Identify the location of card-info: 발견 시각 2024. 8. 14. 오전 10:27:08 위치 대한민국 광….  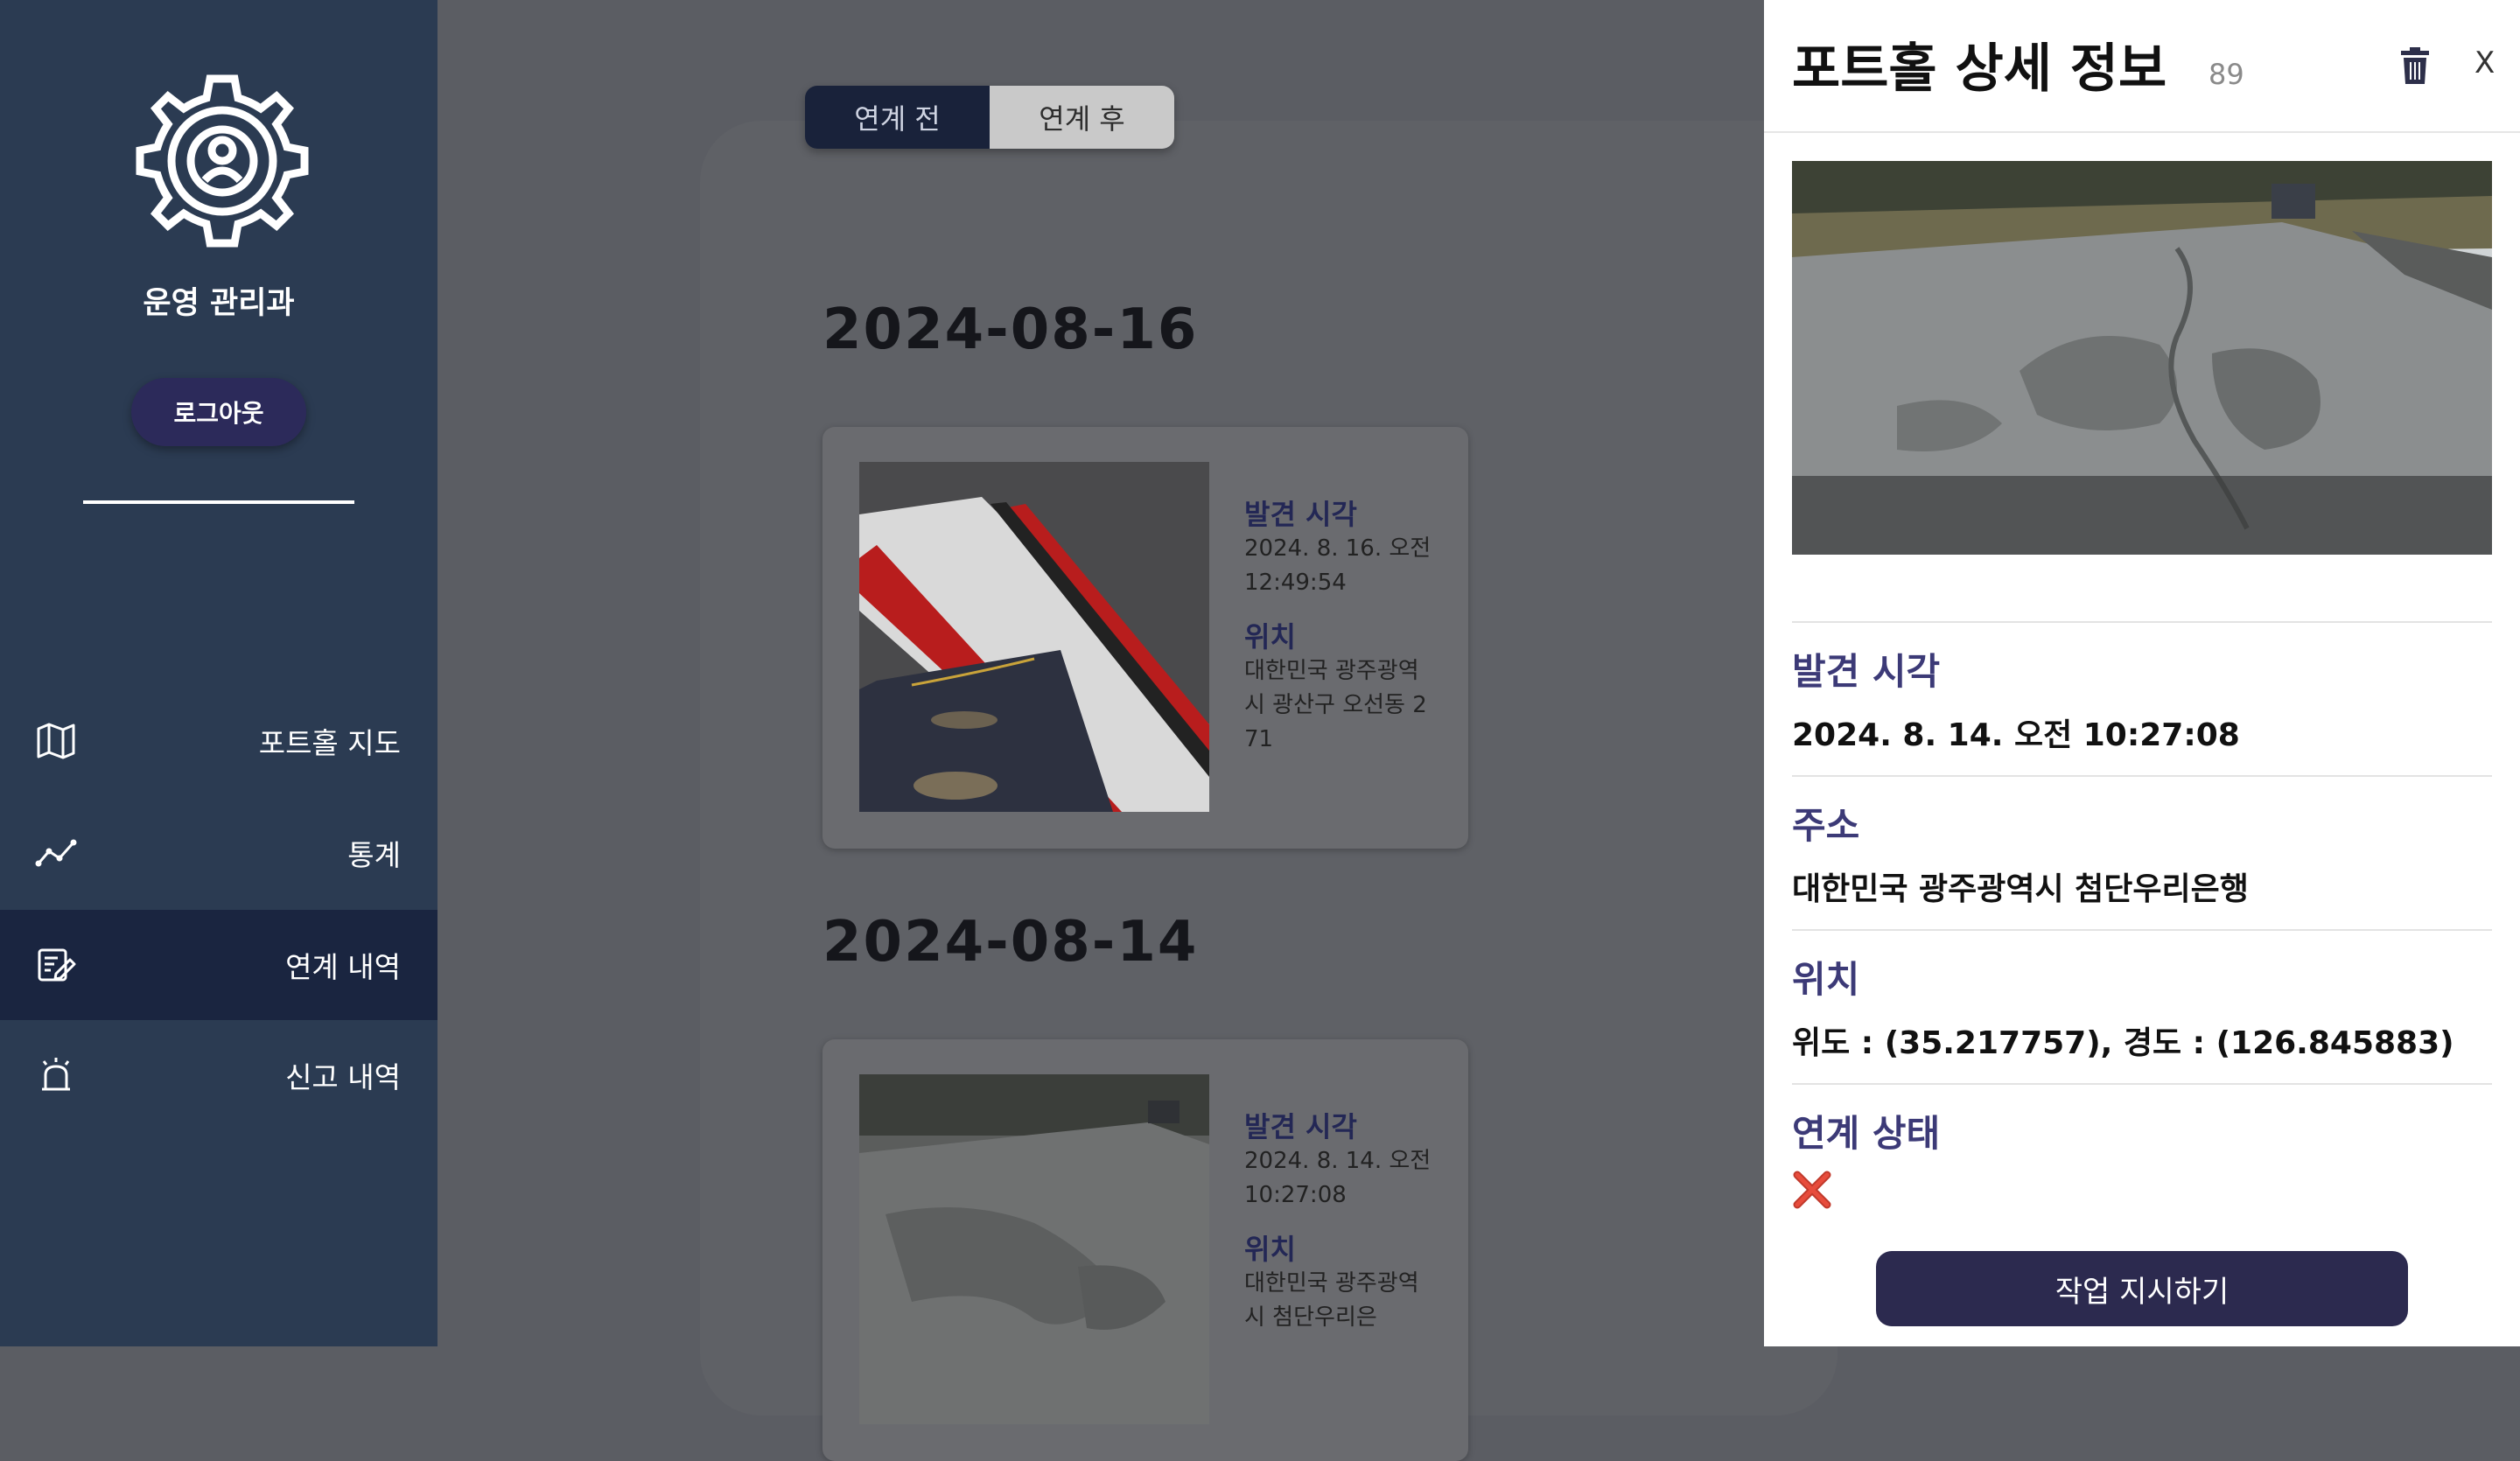
(1340, 1231).